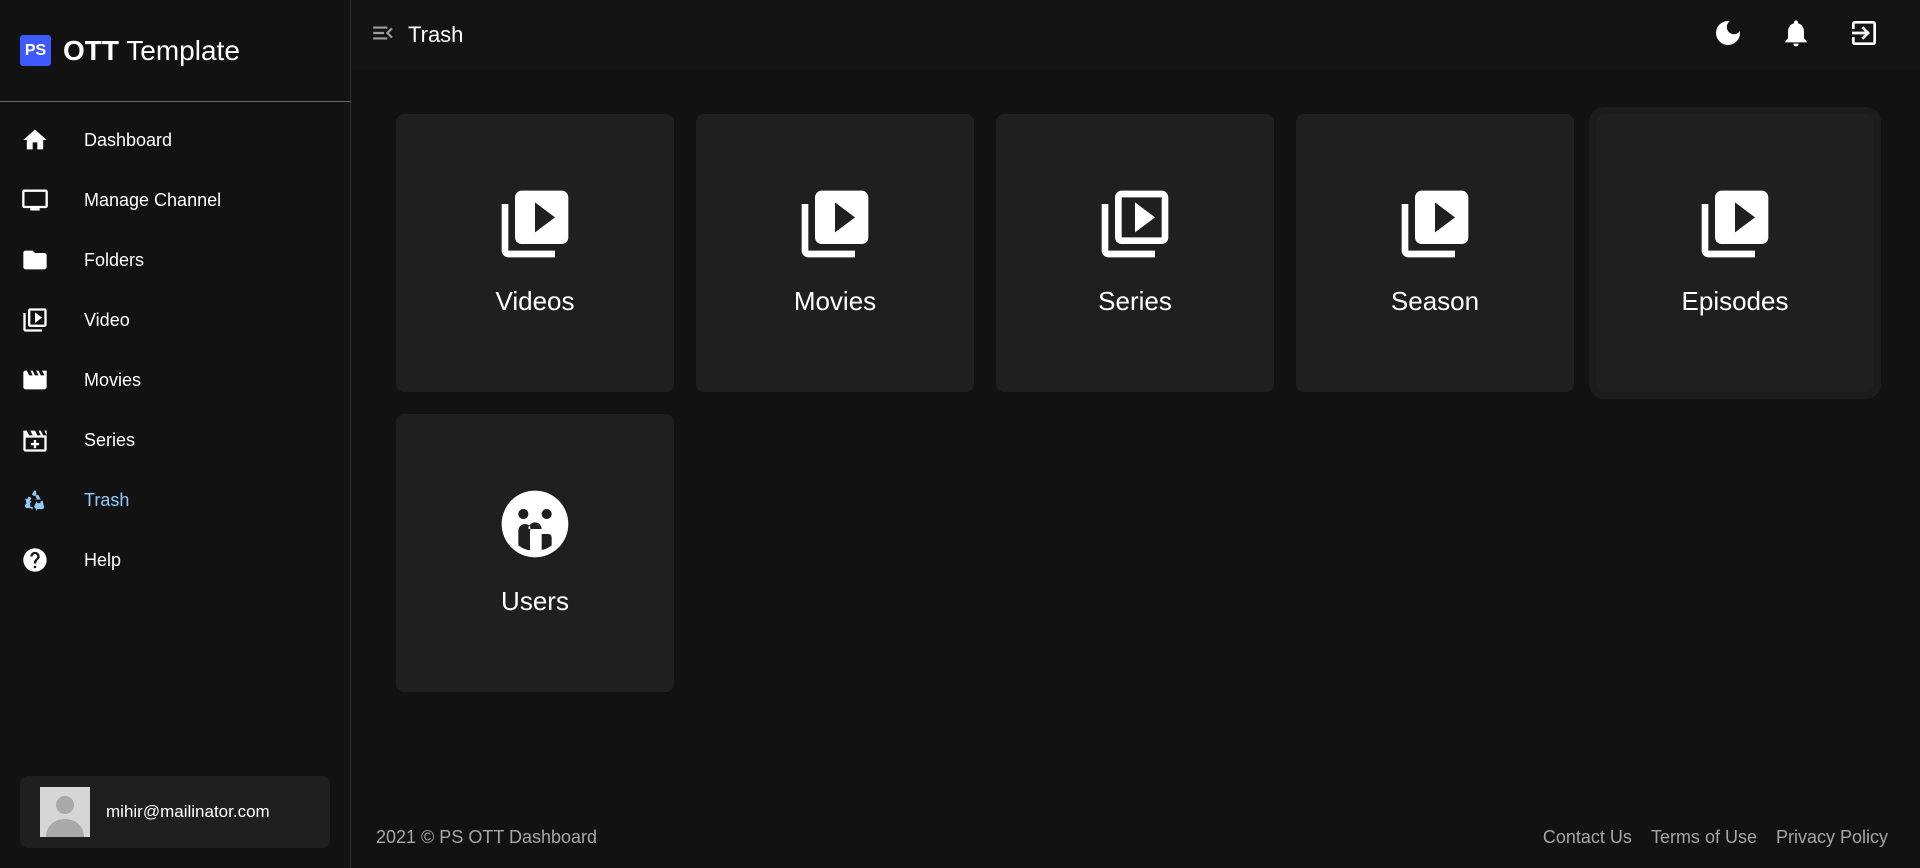 This screenshot has width=1920, height=868. I want to click on logout-icon, so click(1864, 35).